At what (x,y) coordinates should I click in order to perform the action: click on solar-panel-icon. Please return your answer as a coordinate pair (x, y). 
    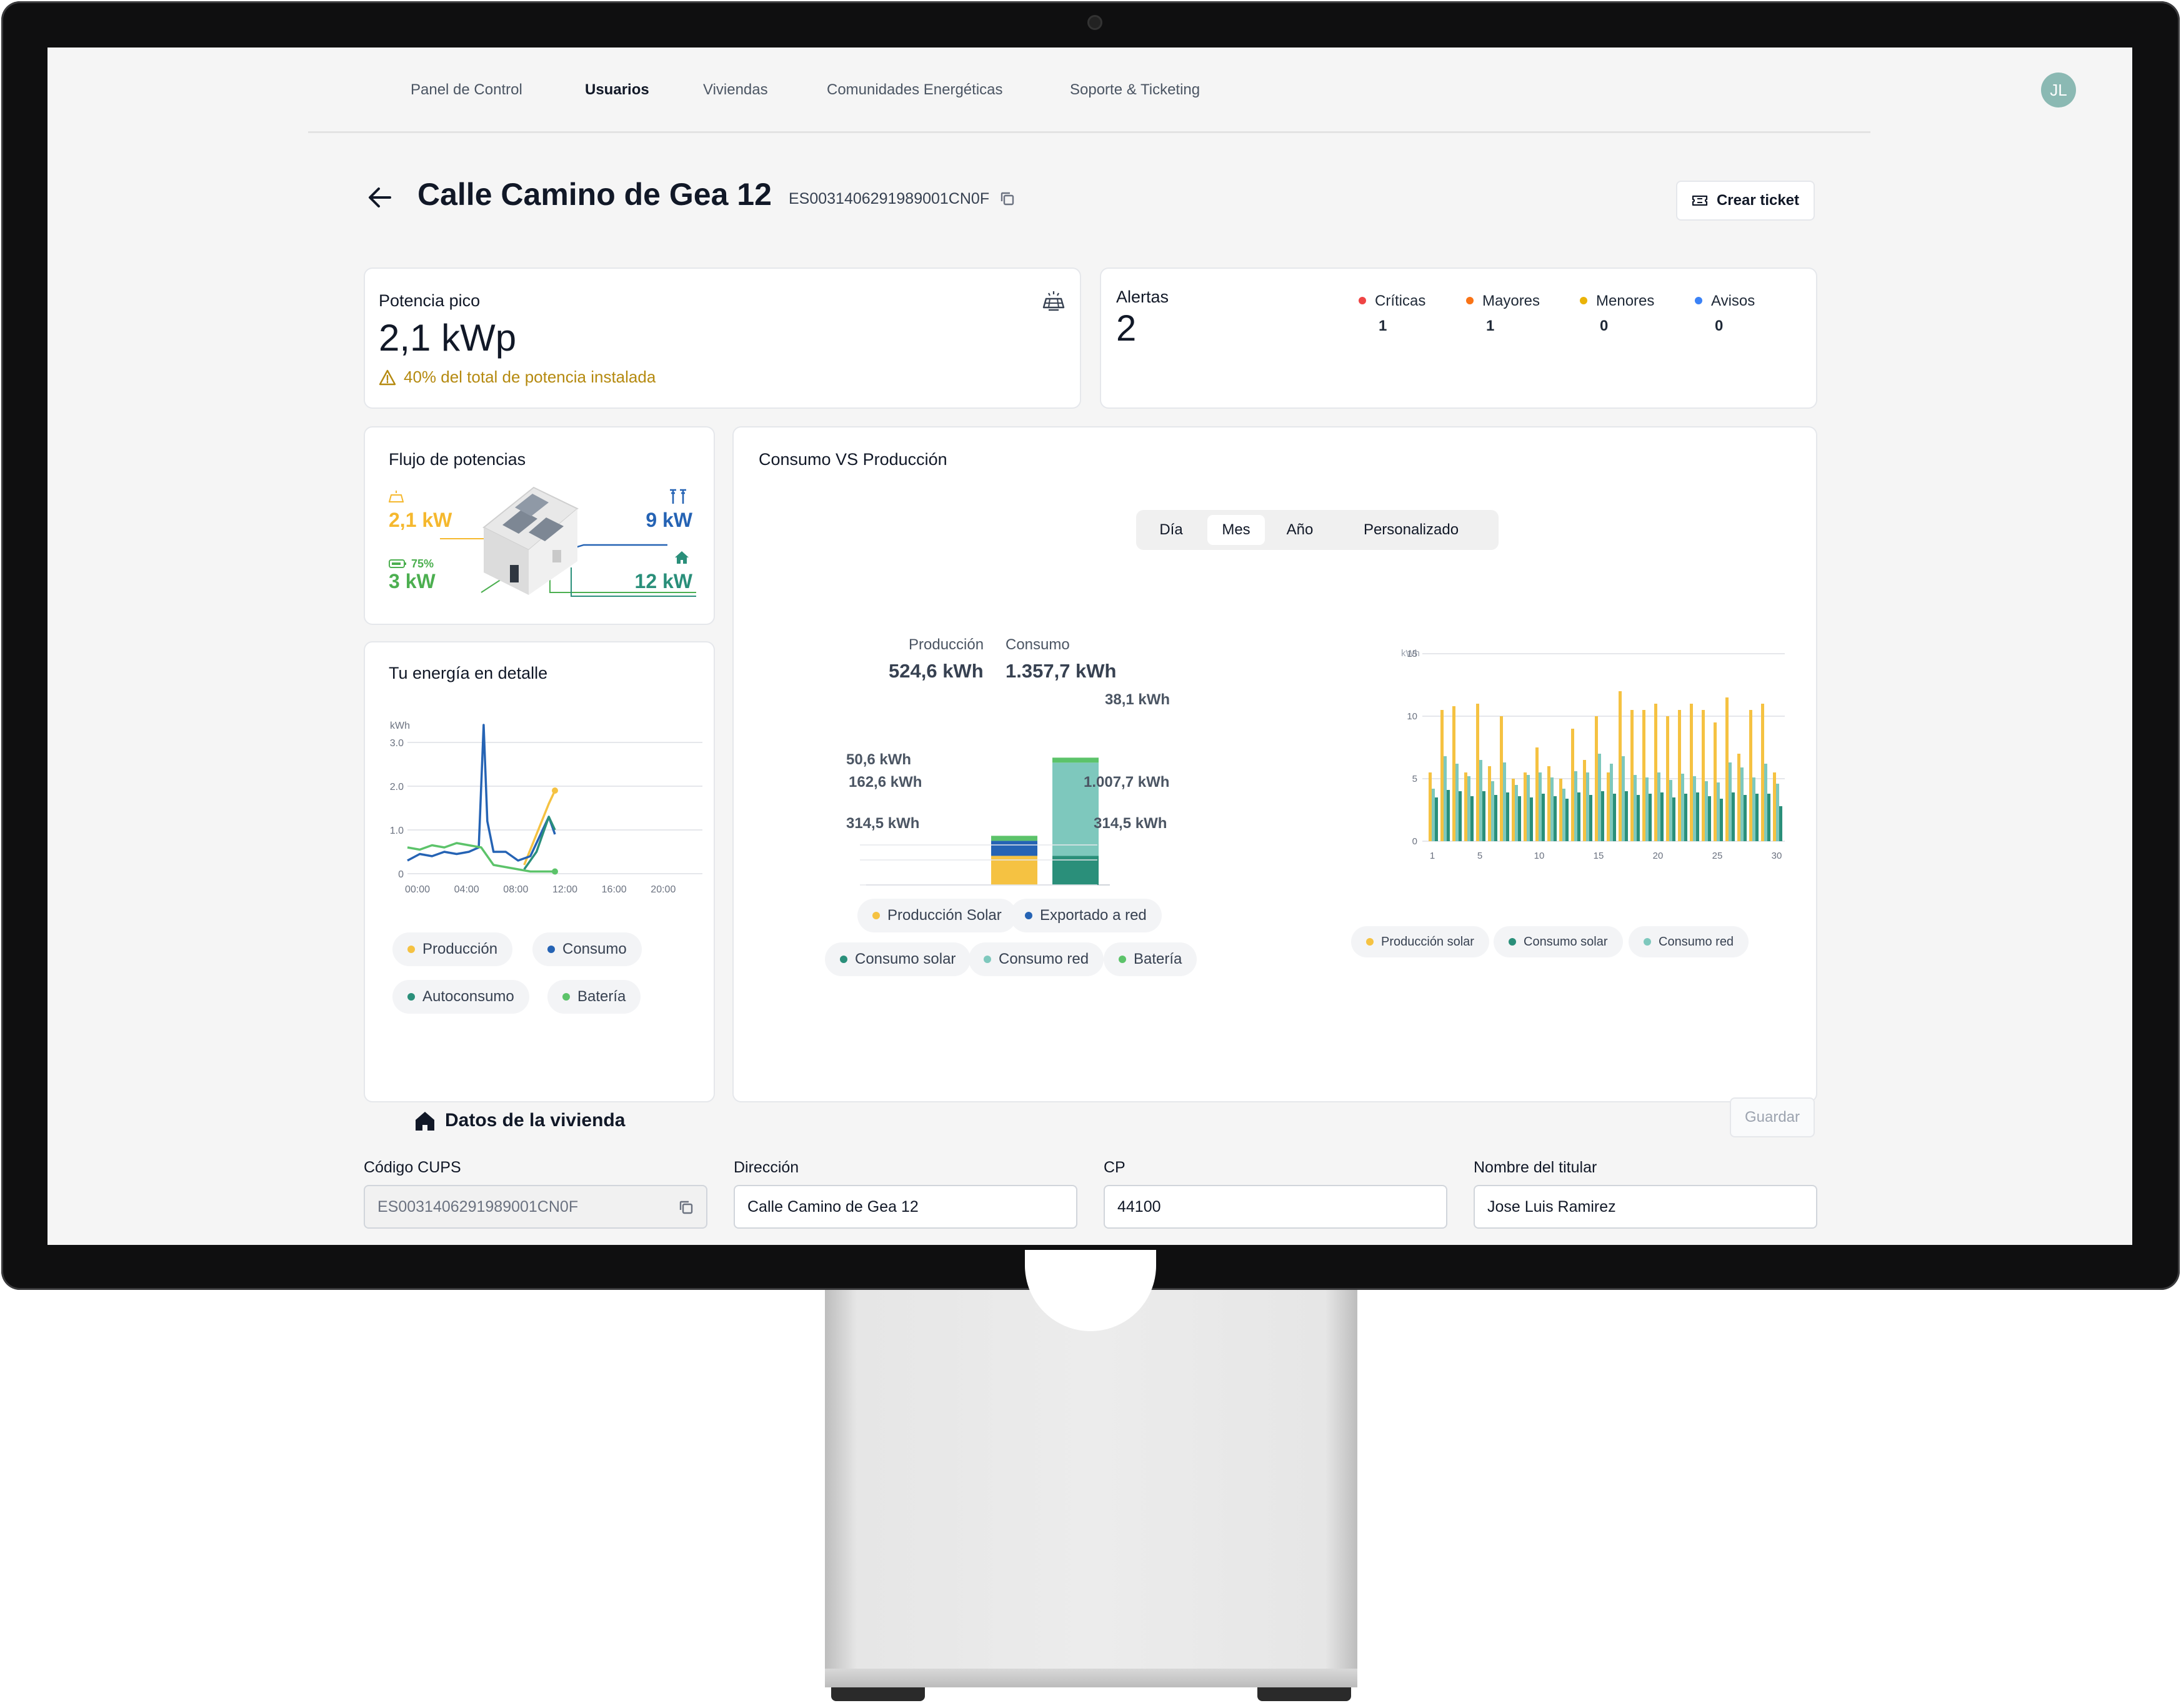
    Looking at the image, I should click on (1054, 301).